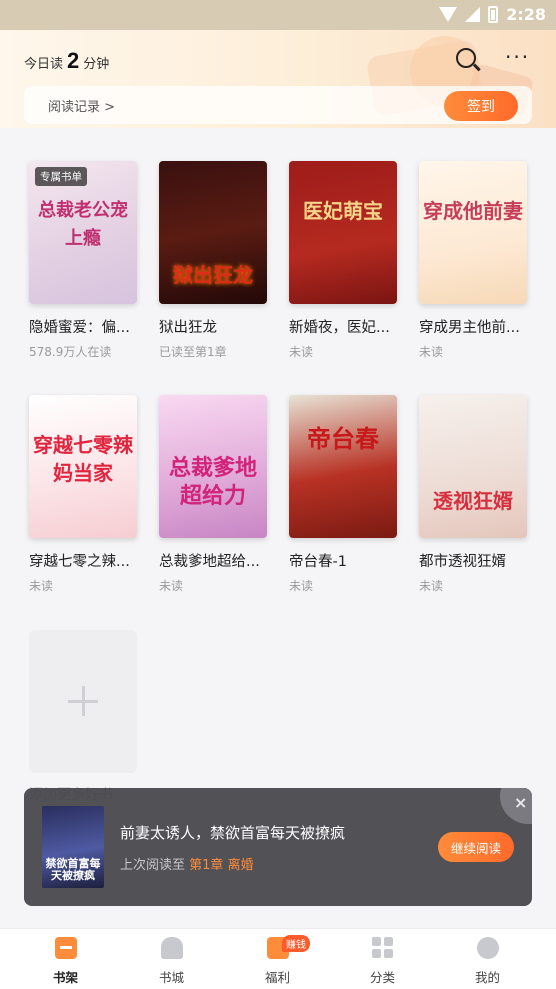 The height and width of the screenshot is (989, 556). What do you see at coordinates (473, 14) in the screenshot?
I see `signal-icon` at bounding box center [473, 14].